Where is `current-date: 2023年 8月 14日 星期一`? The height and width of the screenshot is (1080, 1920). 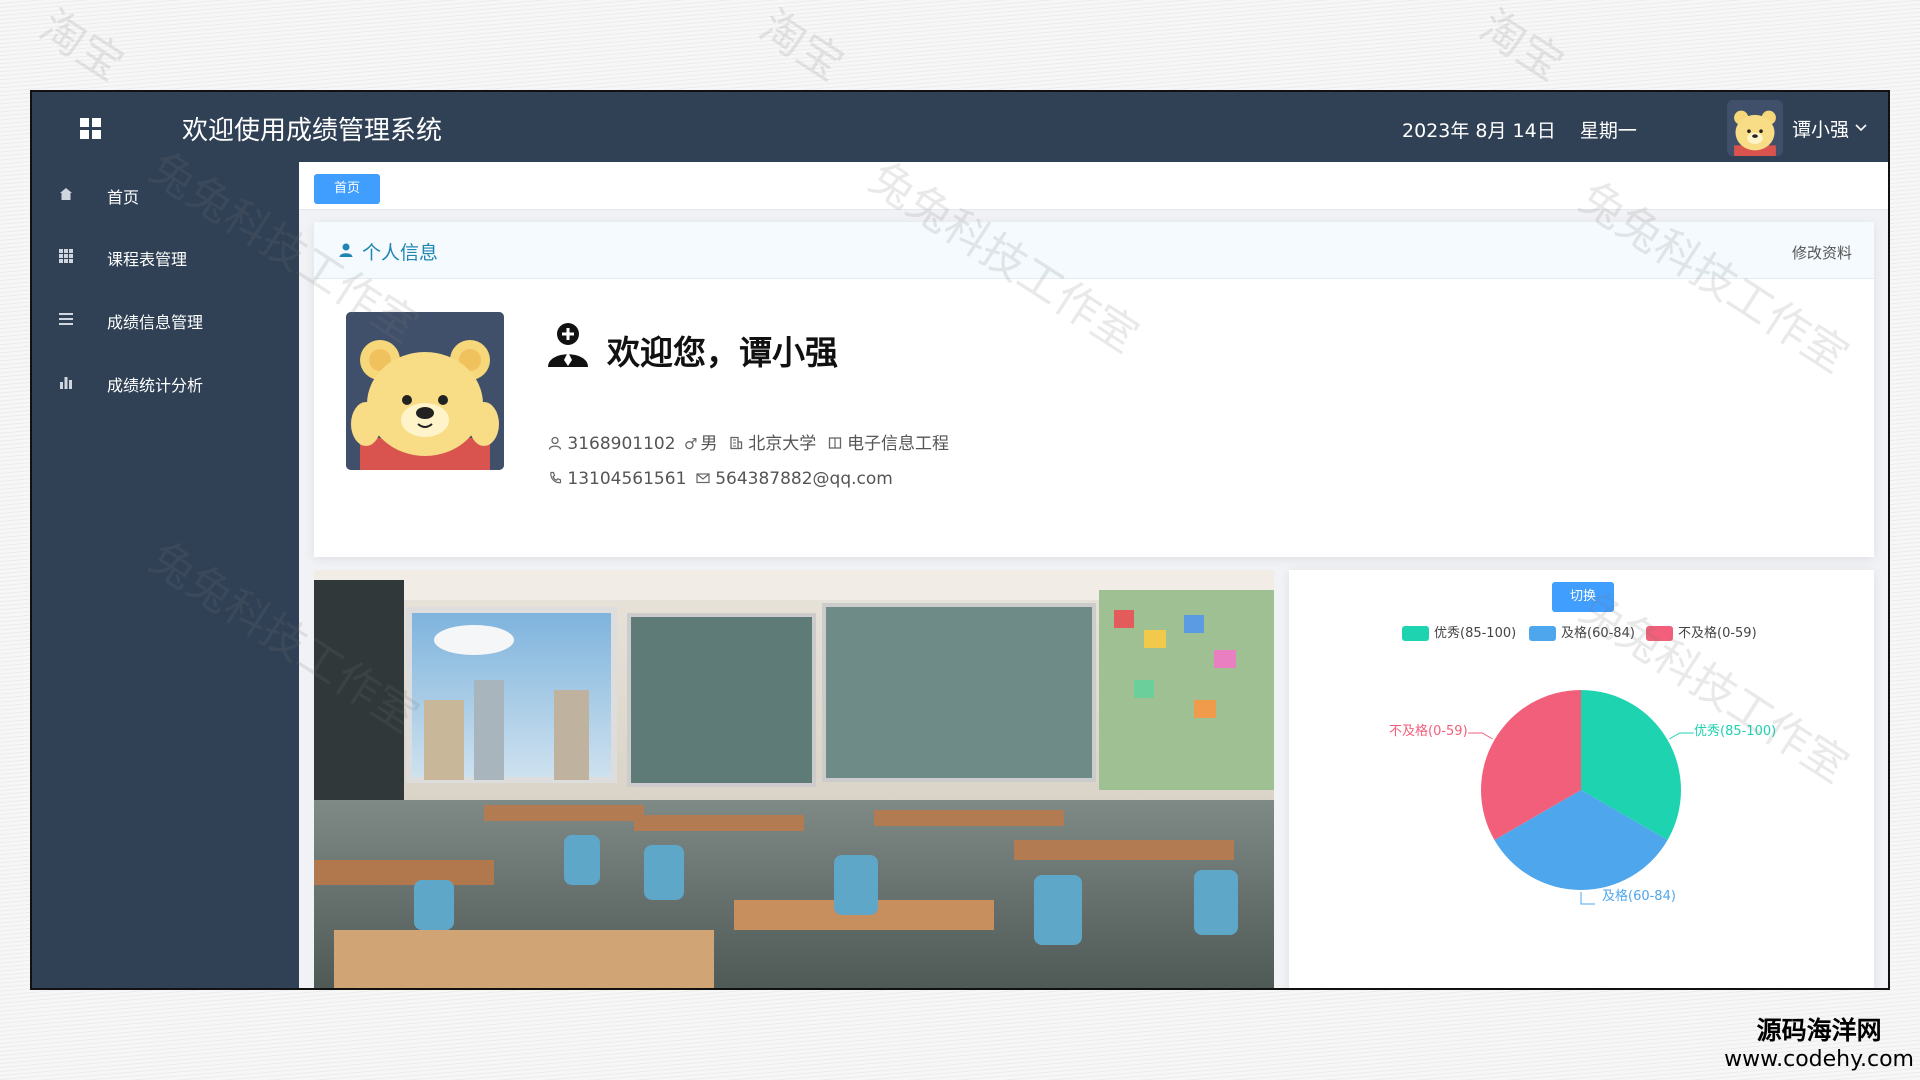 current-date: 2023年 8月 14日 星期一 is located at coordinates (1519, 129).